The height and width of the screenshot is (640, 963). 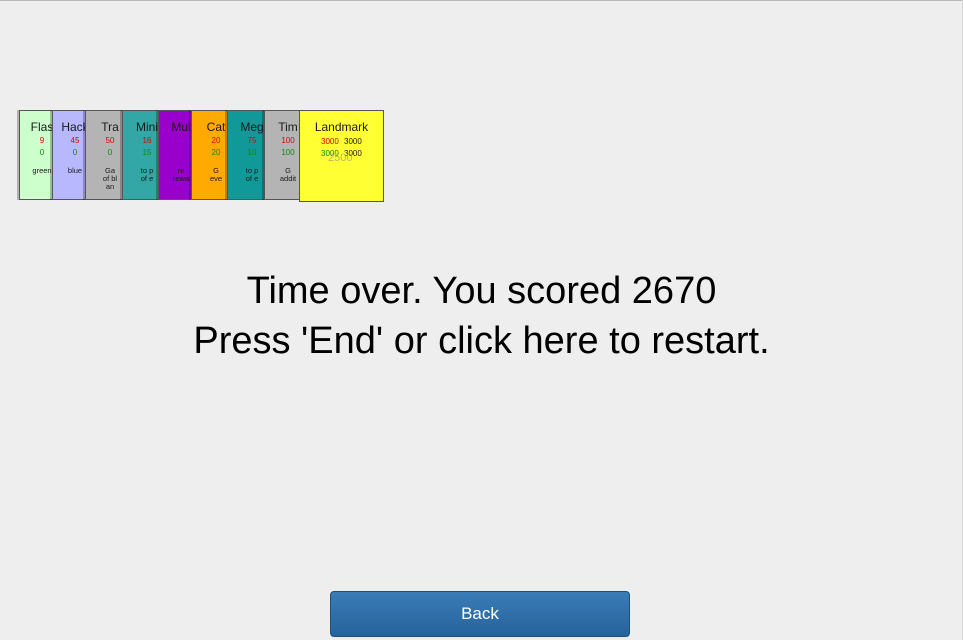 I want to click on landmark-cost: 3000, so click(x=330, y=141).